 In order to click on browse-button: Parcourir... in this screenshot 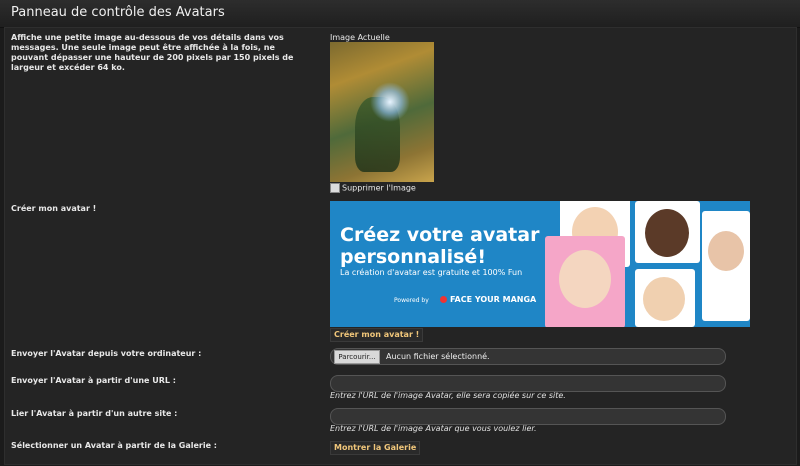, I will do `click(357, 357)`.